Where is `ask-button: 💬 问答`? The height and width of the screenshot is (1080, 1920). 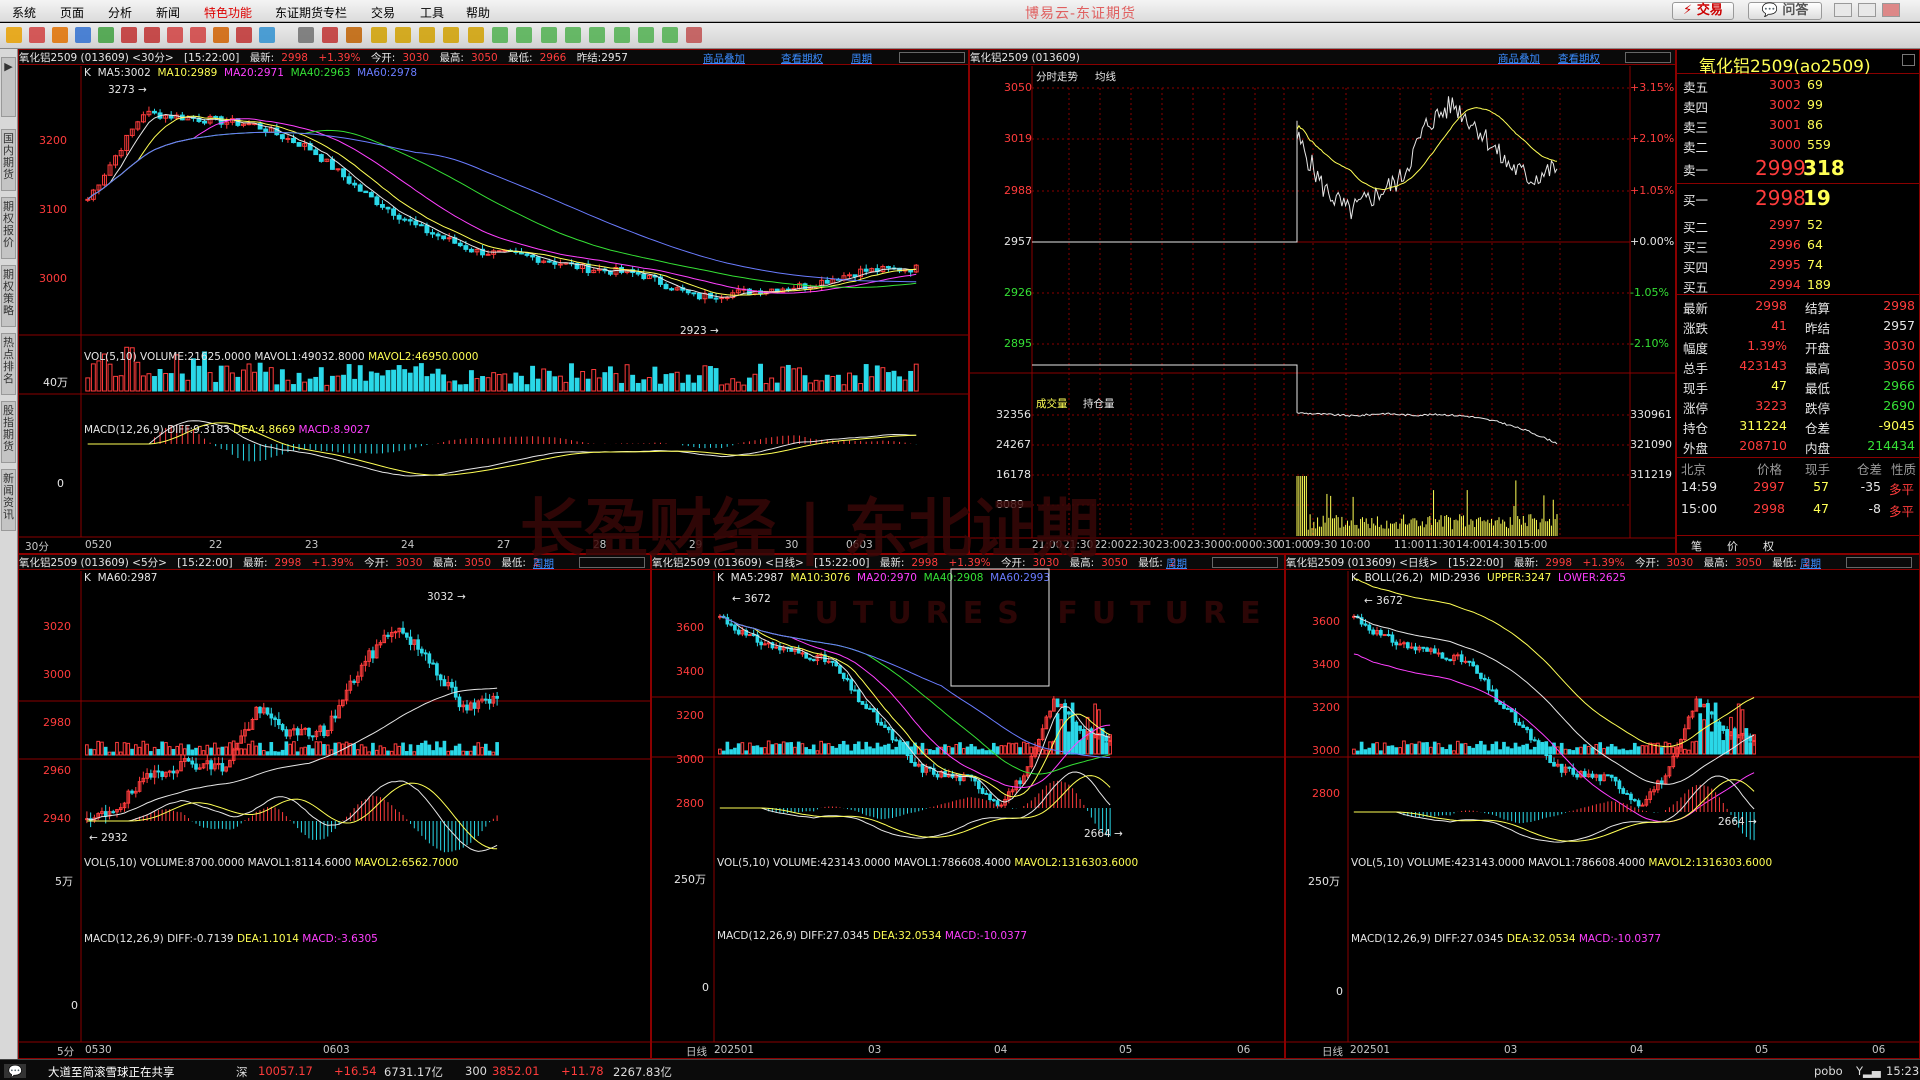
ask-button: 💬 问答 is located at coordinates (1785, 11).